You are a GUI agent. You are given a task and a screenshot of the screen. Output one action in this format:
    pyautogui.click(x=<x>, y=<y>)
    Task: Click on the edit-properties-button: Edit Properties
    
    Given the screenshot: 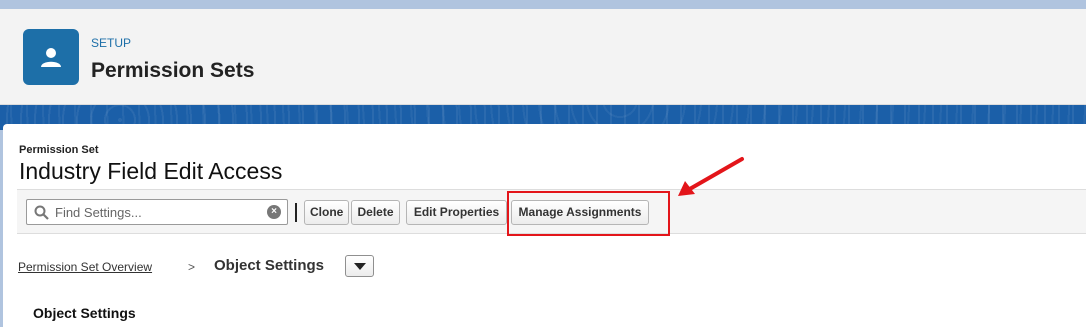 What is the action you would take?
    pyautogui.click(x=456, y=212)
    